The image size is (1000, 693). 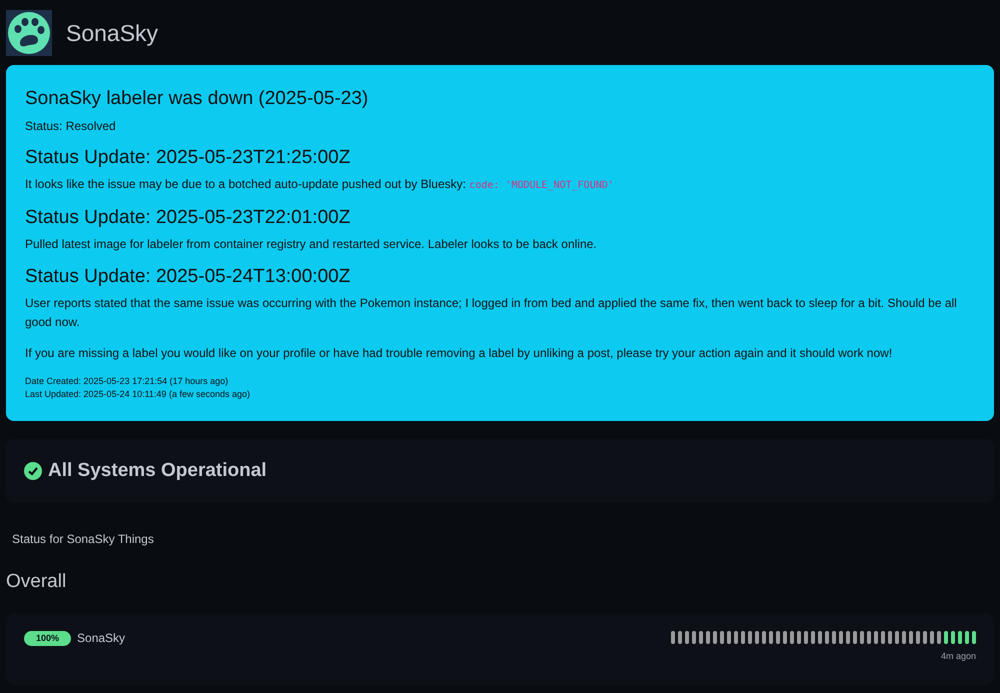 I want to click on site-title: SonaSky, so click(x=112, y=33).